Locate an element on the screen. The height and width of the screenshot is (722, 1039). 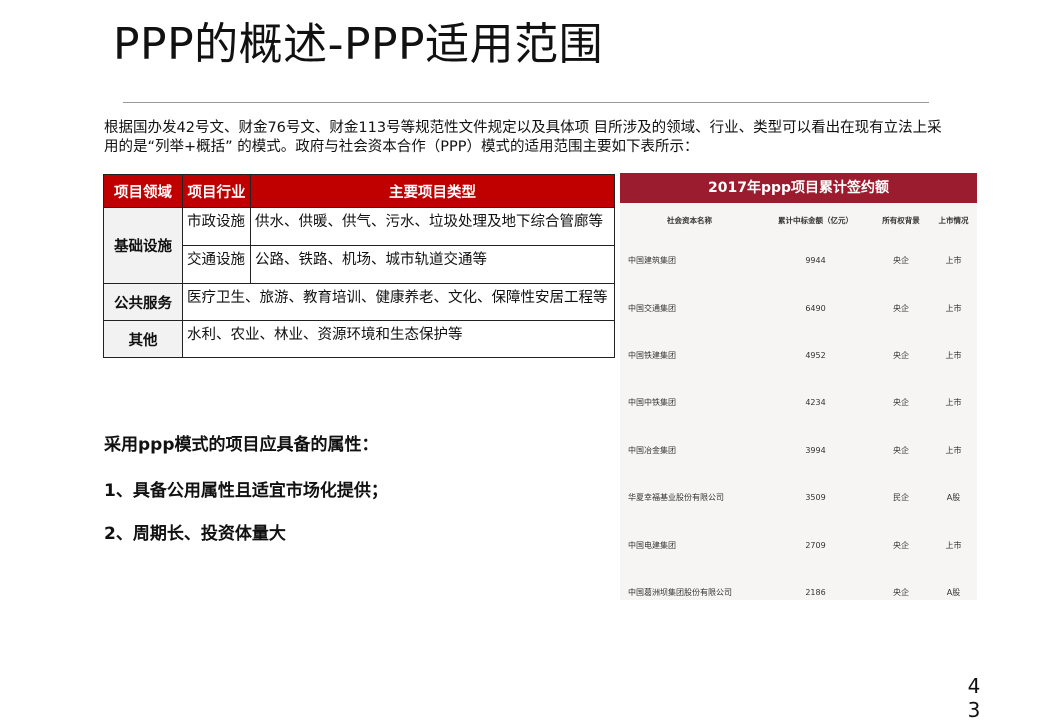
table-row: 中国葛洲坝集团股份有限公司 2186 央企 A股 is located at coordinates (798, 592).